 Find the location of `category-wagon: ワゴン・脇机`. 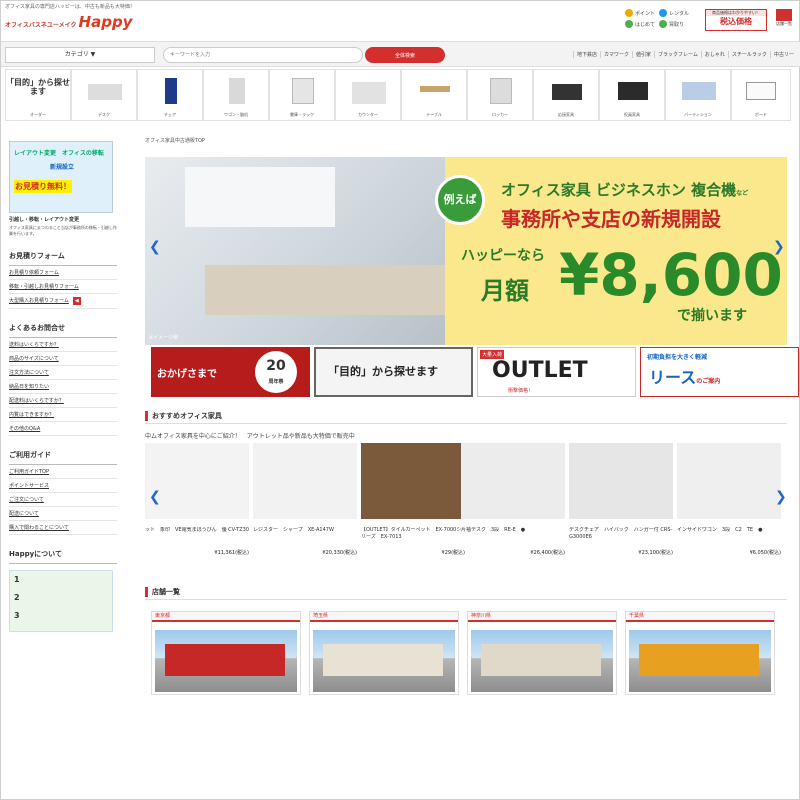

category-wagon: ワゴン・脇机 is located at coordinates (236, 95).